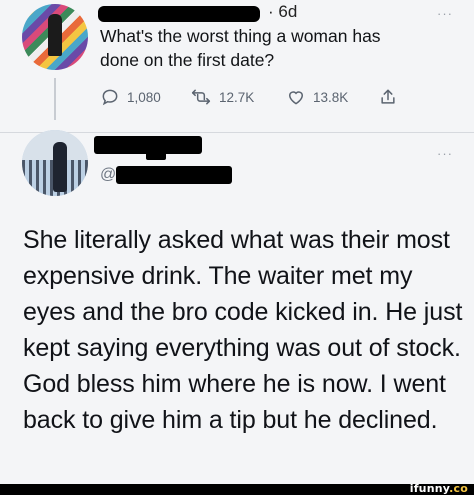 The width and height of the screenshot is (474, 495). I want to click on reply-handle-prefix: @, so click(108, 175).